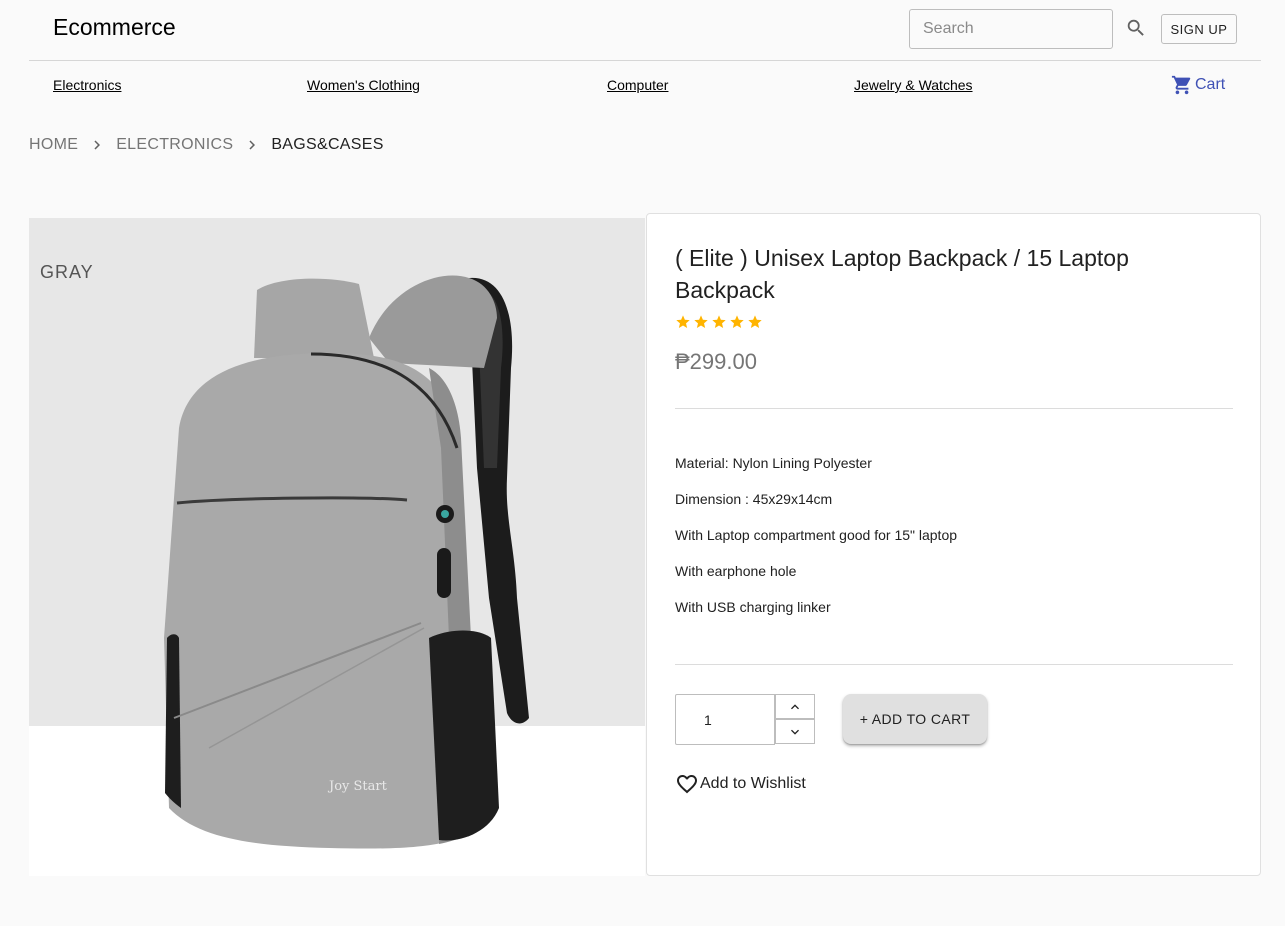 This screenshot has width=1285, height=926. I want to click on breadcrumb: HOME ELECTRONICS BAGS&CASES, so click(206, 145).